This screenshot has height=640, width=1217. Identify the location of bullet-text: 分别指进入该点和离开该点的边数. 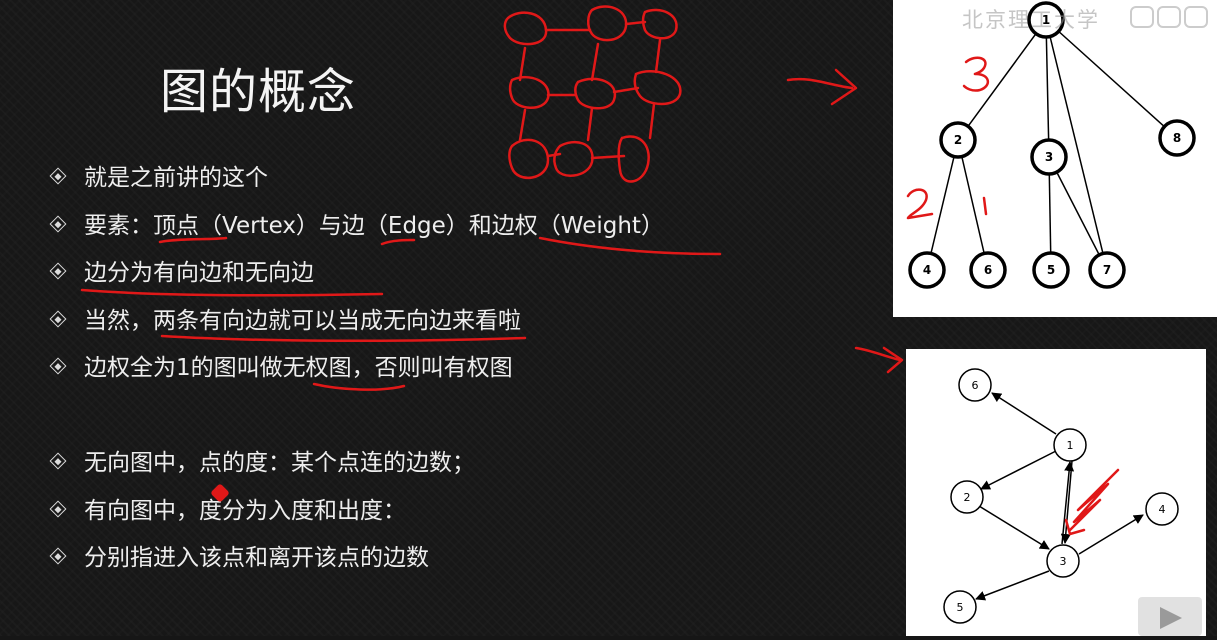
(256, 558).